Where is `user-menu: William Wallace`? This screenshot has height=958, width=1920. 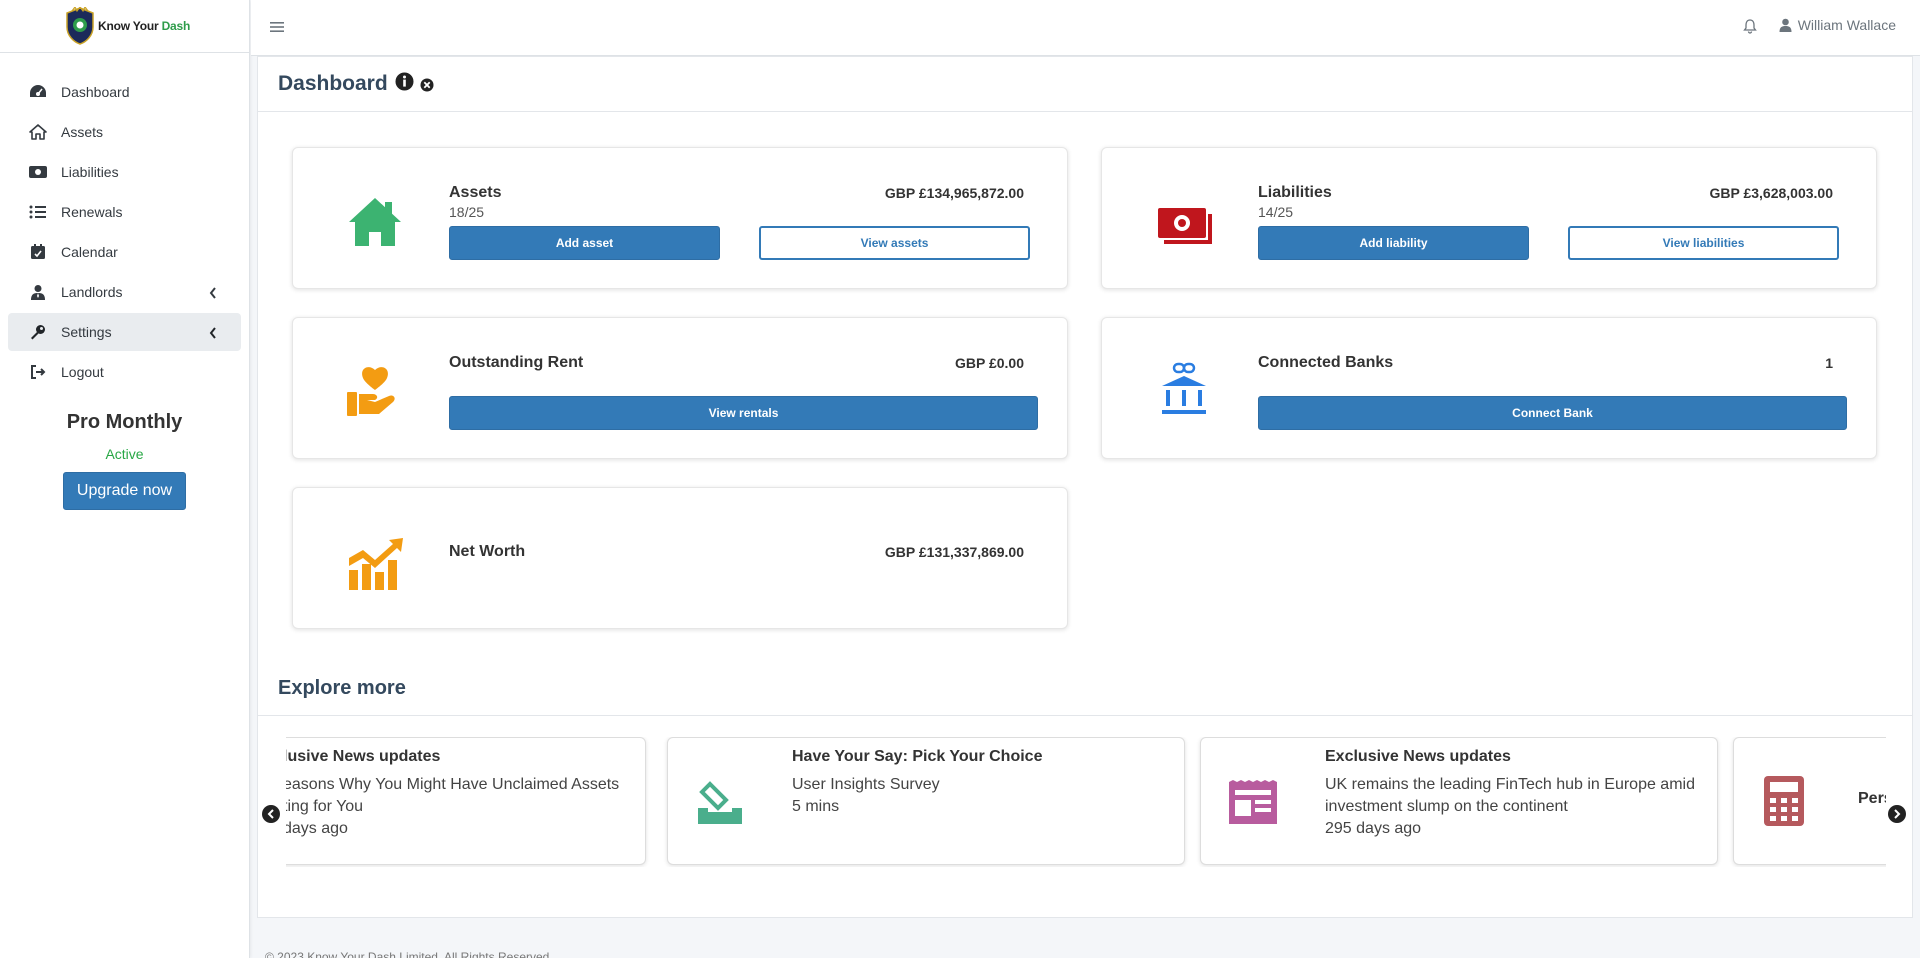
user-menu: William Wallace is located at coordinates (1837, 25).